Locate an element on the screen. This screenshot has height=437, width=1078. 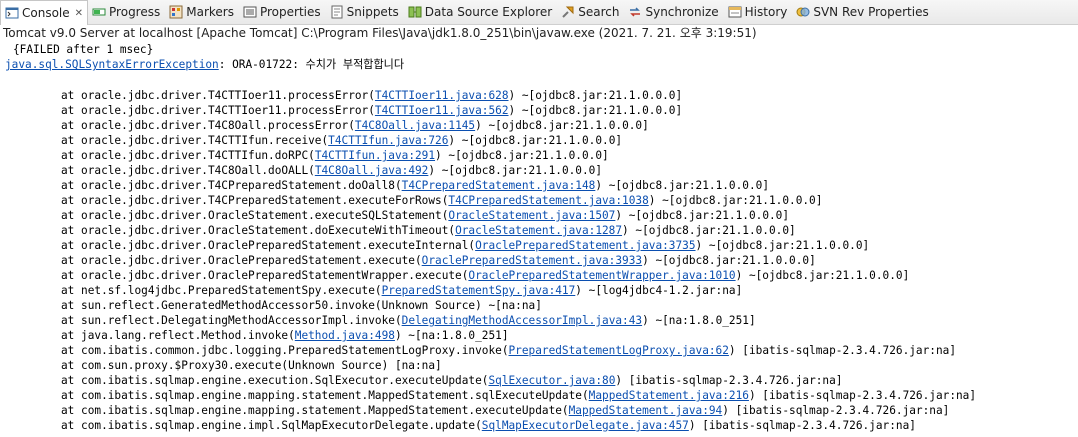
source-link: T4CPreparedStatement.java:1038 is located at coordinates (548, 200).